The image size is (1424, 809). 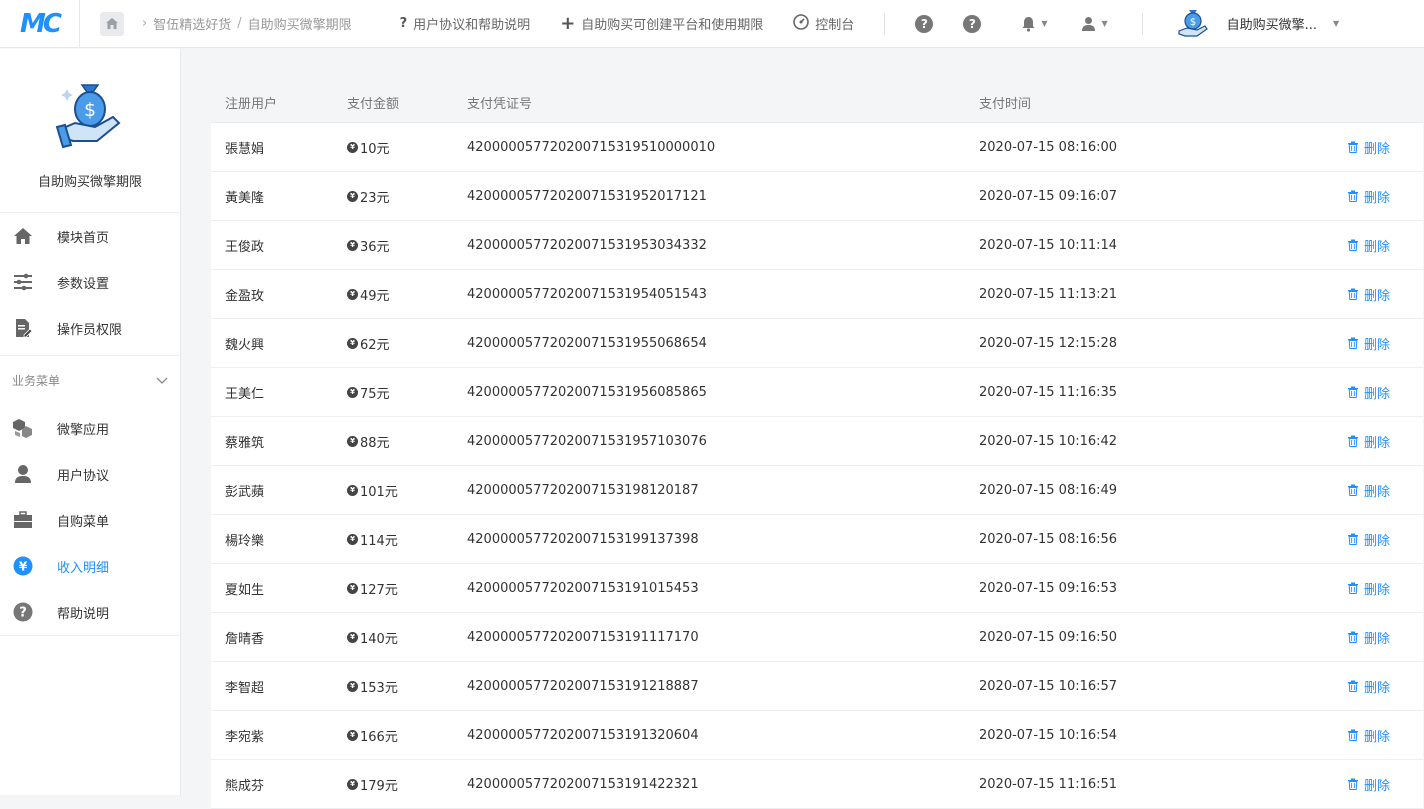 What do you see at coordinates (583, 784) in the screenshot?
I see `cell-voucher: 4200000577202007153191422321` at bounding box center [583, 784].